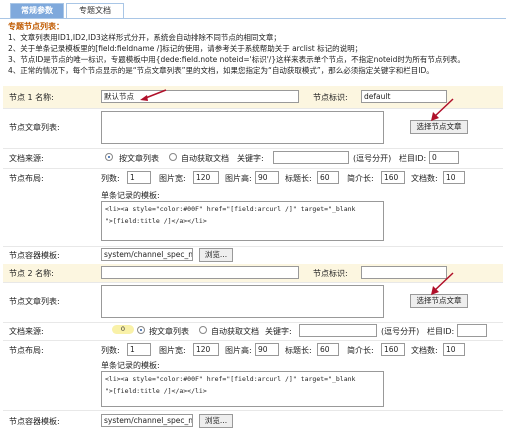  What do you see at coordinates (278, 331) in the screenshot?
I see `node2-keyword-label: 关键字:` at bounding box center [278, 331].